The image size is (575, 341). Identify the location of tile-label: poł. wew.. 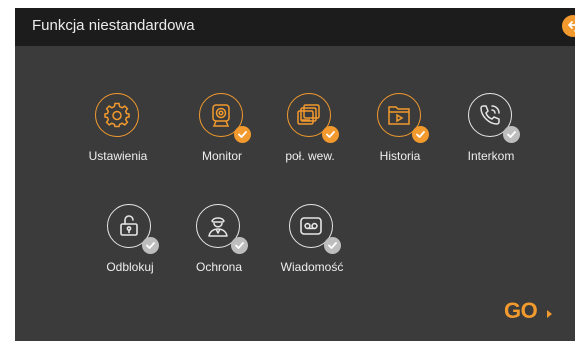
(310, 156).